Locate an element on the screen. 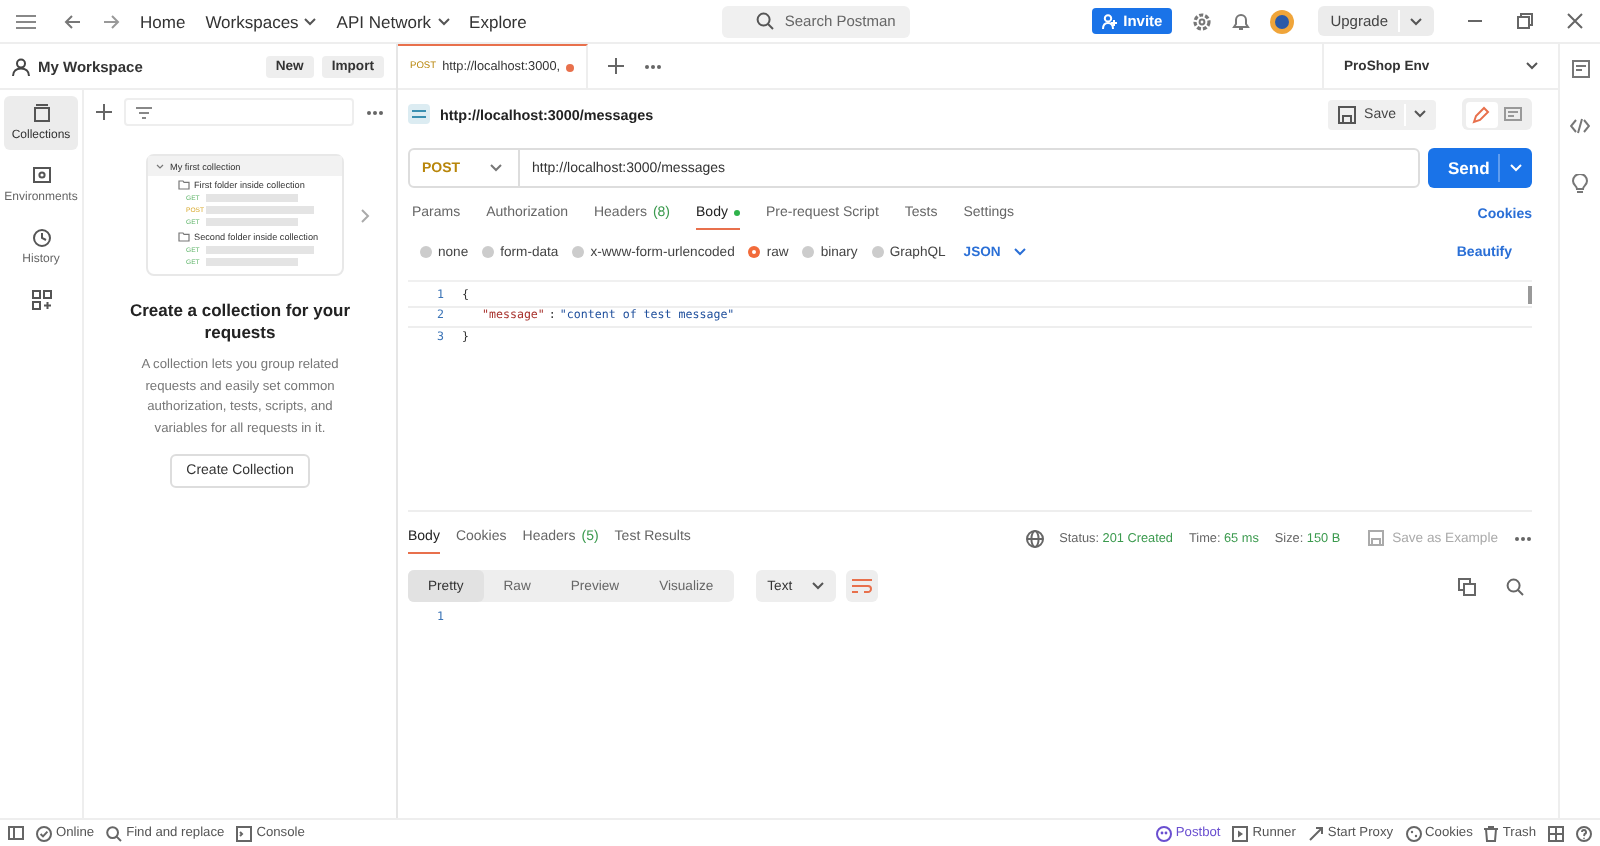 This screenshot has width=1600, height=846. grid-icon is located at coordinates (41, 300).